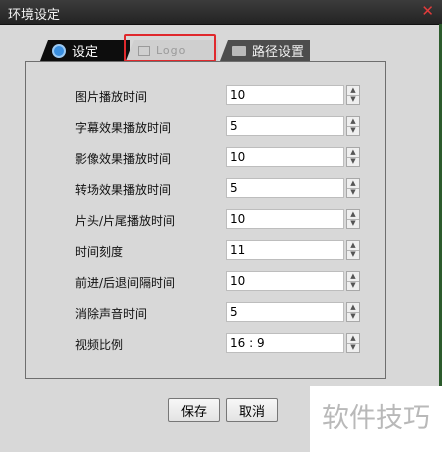 This screenshot has height=452, width=442. Describe the element at coordinates (285, 188) in the screenshot. I see `transition-duration-input` at that location.